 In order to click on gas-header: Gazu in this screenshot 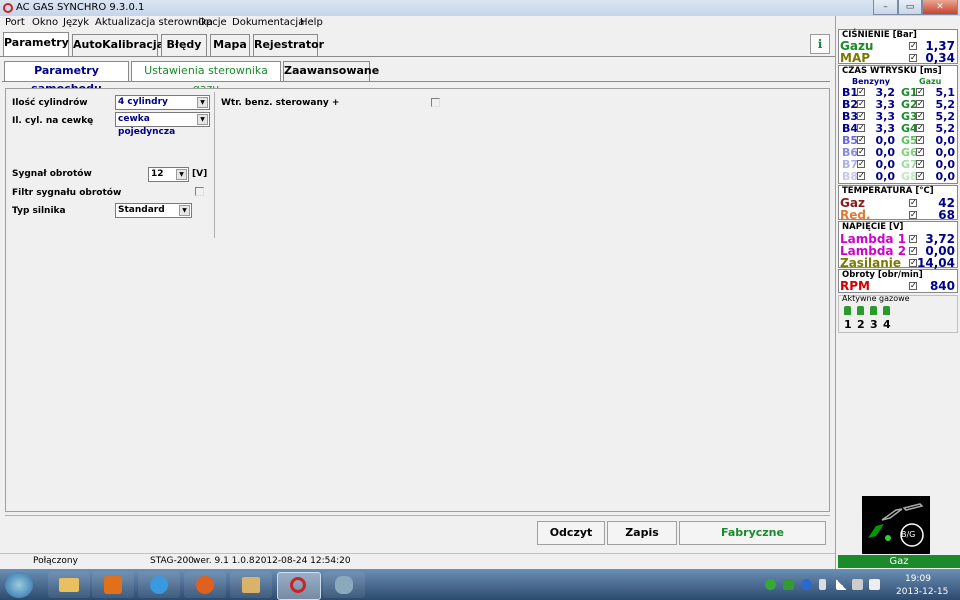, I will do `click(930, 81)`.